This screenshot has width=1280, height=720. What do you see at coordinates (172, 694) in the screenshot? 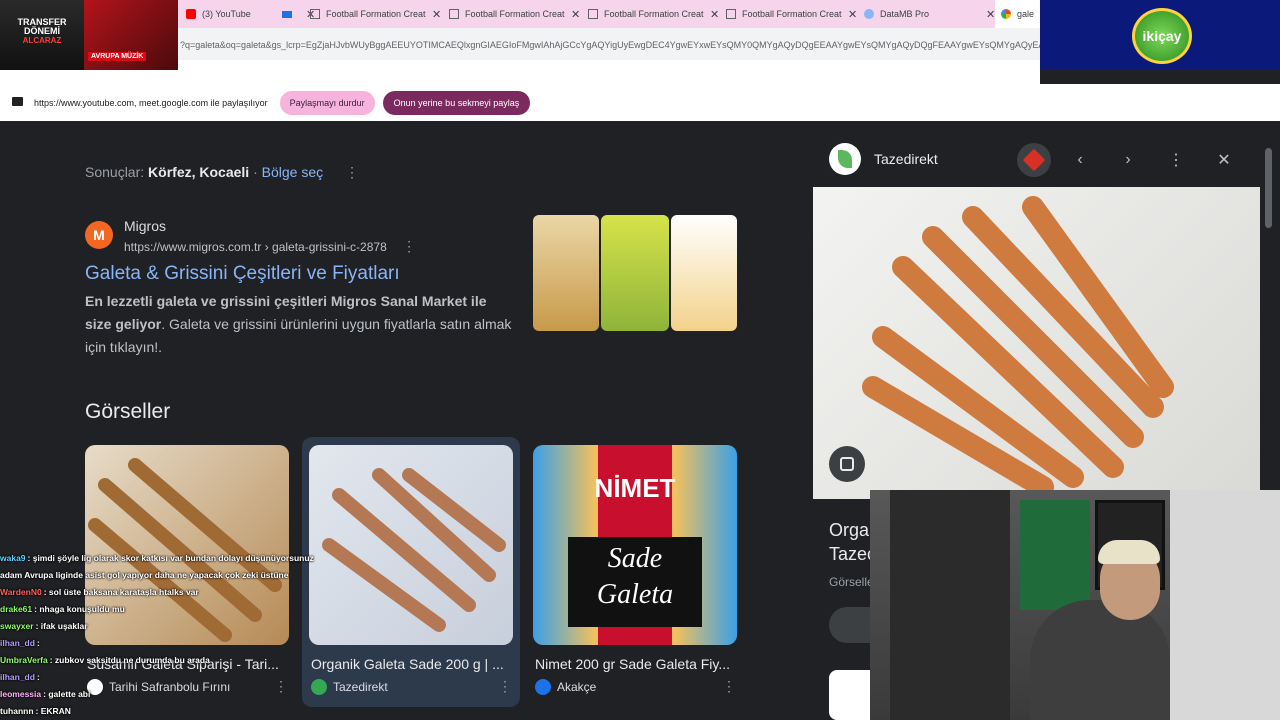
I see `chat-message: leomessia: galette abi` at bounding box center [172, 694].